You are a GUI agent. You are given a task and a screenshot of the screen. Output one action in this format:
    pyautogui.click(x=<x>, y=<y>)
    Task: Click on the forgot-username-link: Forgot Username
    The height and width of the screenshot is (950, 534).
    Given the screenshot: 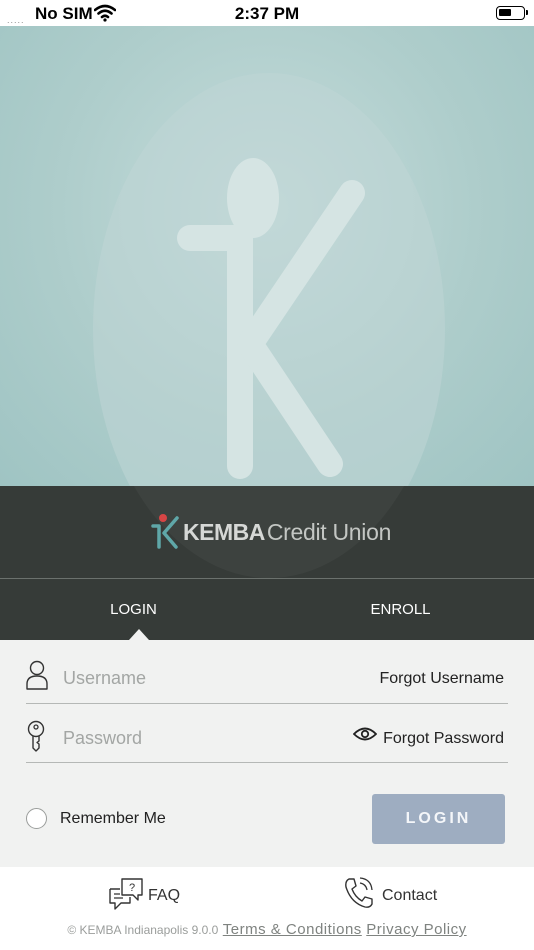 What is the action you would take?
    pyautogui.click(x=442, y=679)
    